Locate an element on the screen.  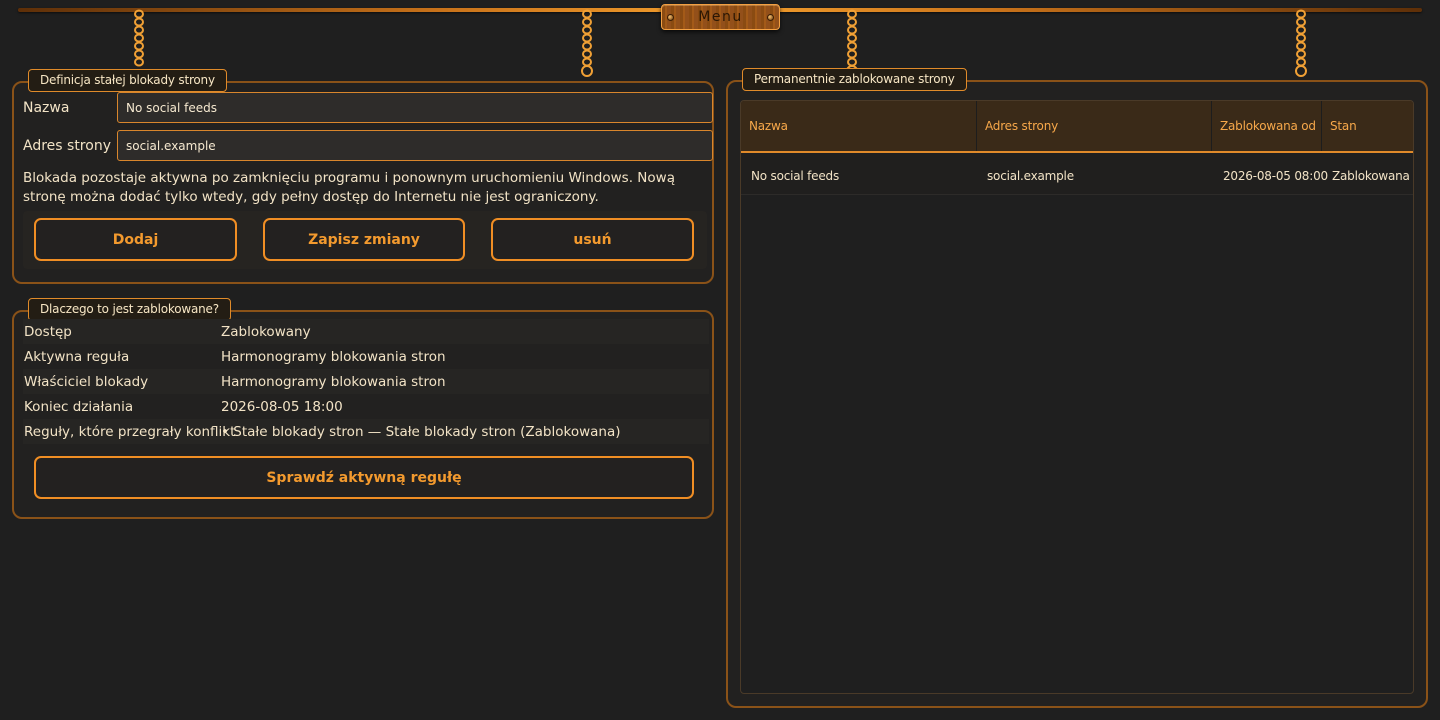
save-changes-button: Zapisz zmiany is located at coordinates (364, 239).